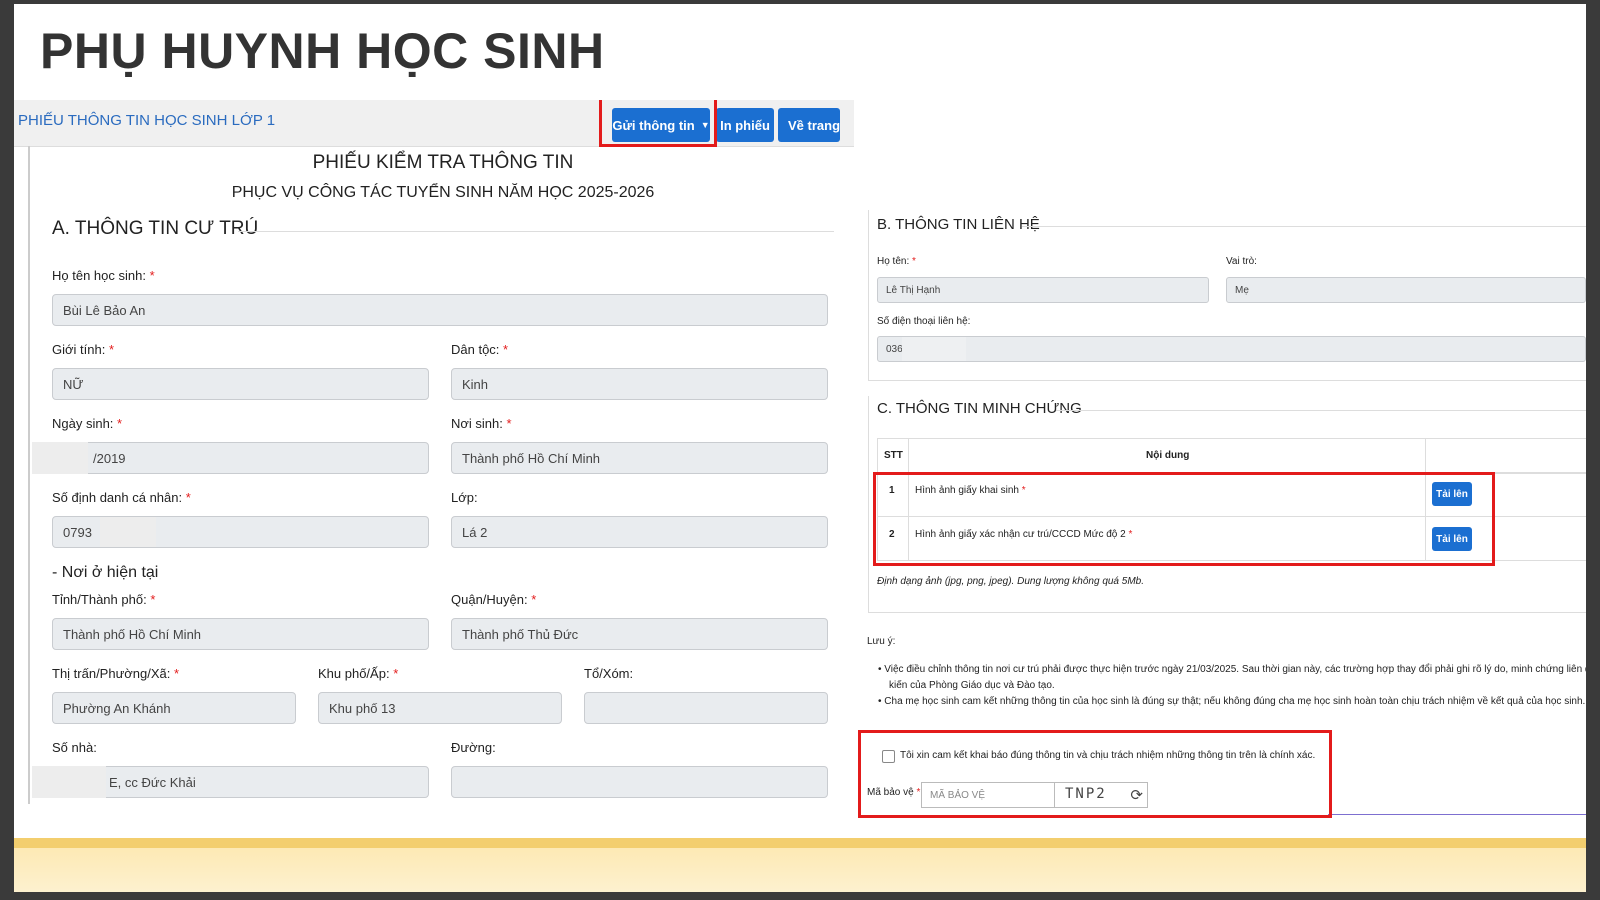 This screenshot has height=900, width=1600. Describe the element at coordinates (443, 162) in the screenshot. I see `doc-title: PHIẾU KIỂM TRA THÔNG TIN` at that location.